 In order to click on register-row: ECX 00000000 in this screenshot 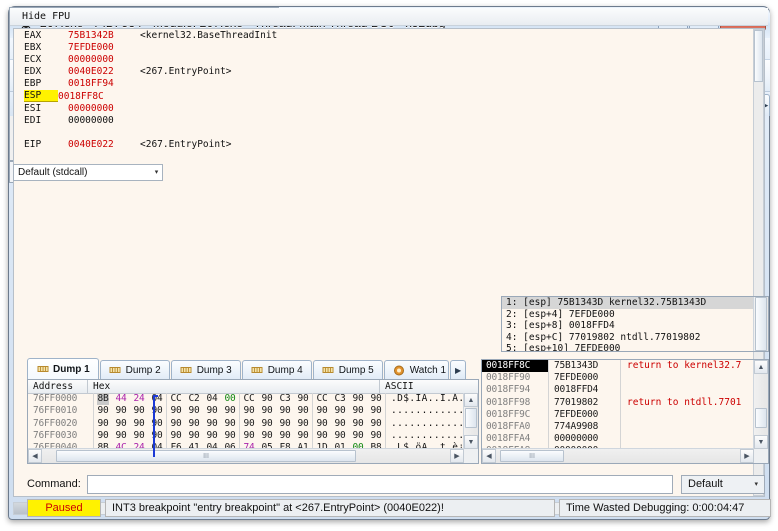, I will do `click(389, 59)`.